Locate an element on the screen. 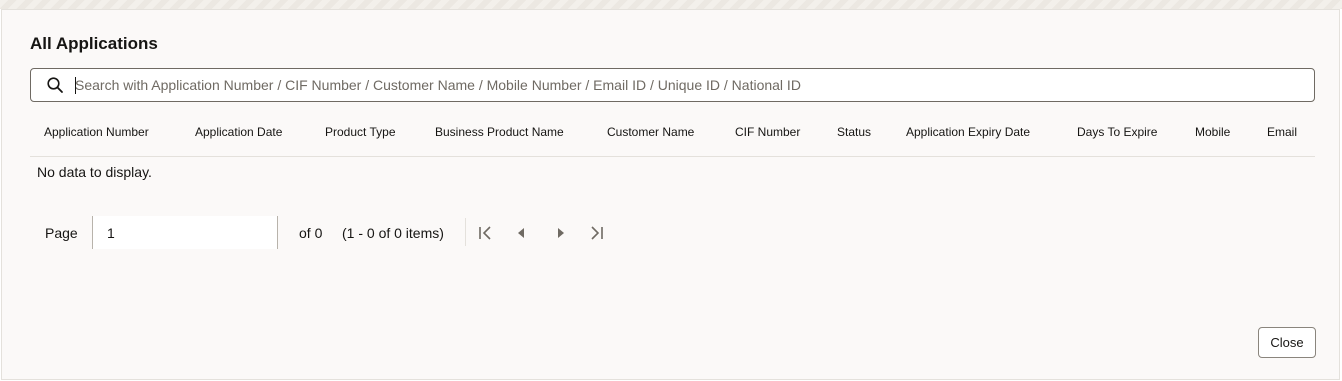 This screenshot has width=1342, height=381. text-cursor is located at coordinates (75, 85).